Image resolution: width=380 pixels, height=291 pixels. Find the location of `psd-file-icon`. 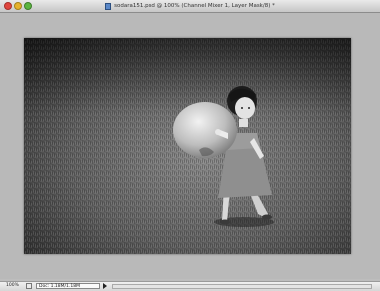

psd-file-icon is located at coordinates (108, 6).